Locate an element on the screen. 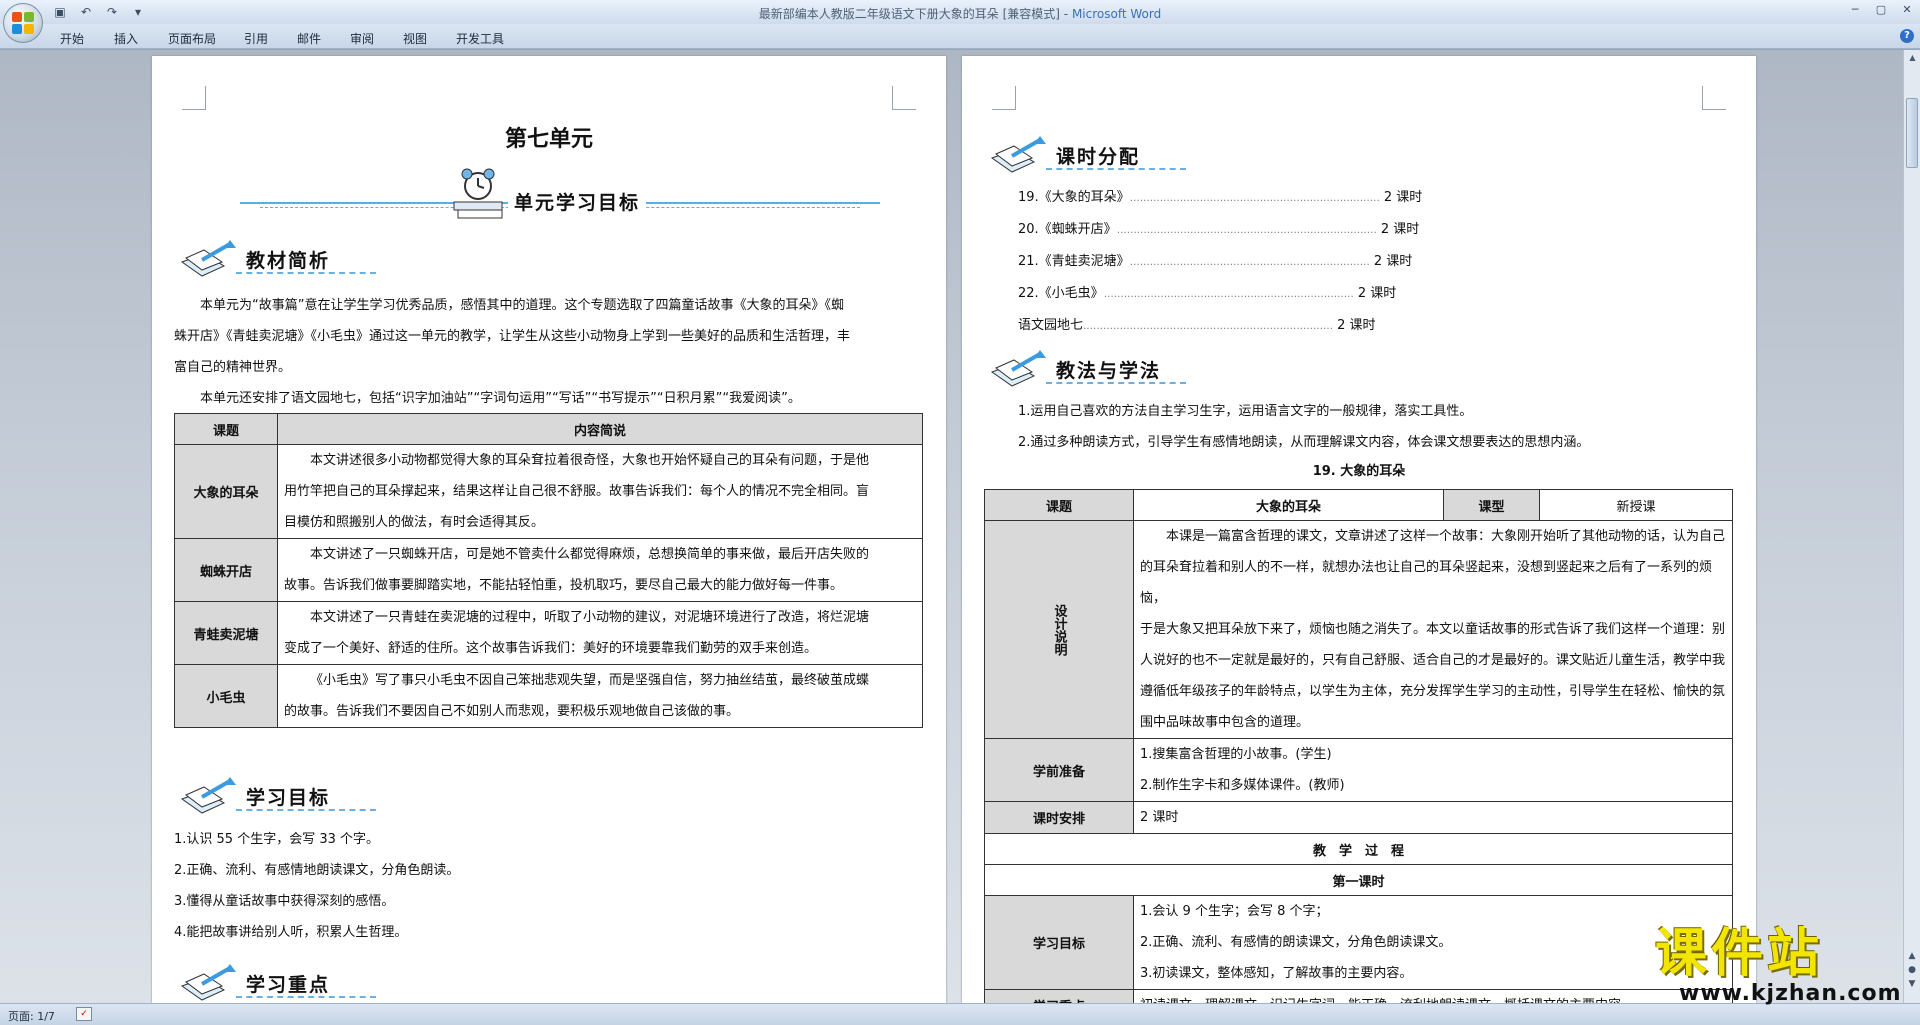  office-logo-icon is located at coordinates (23, 23).